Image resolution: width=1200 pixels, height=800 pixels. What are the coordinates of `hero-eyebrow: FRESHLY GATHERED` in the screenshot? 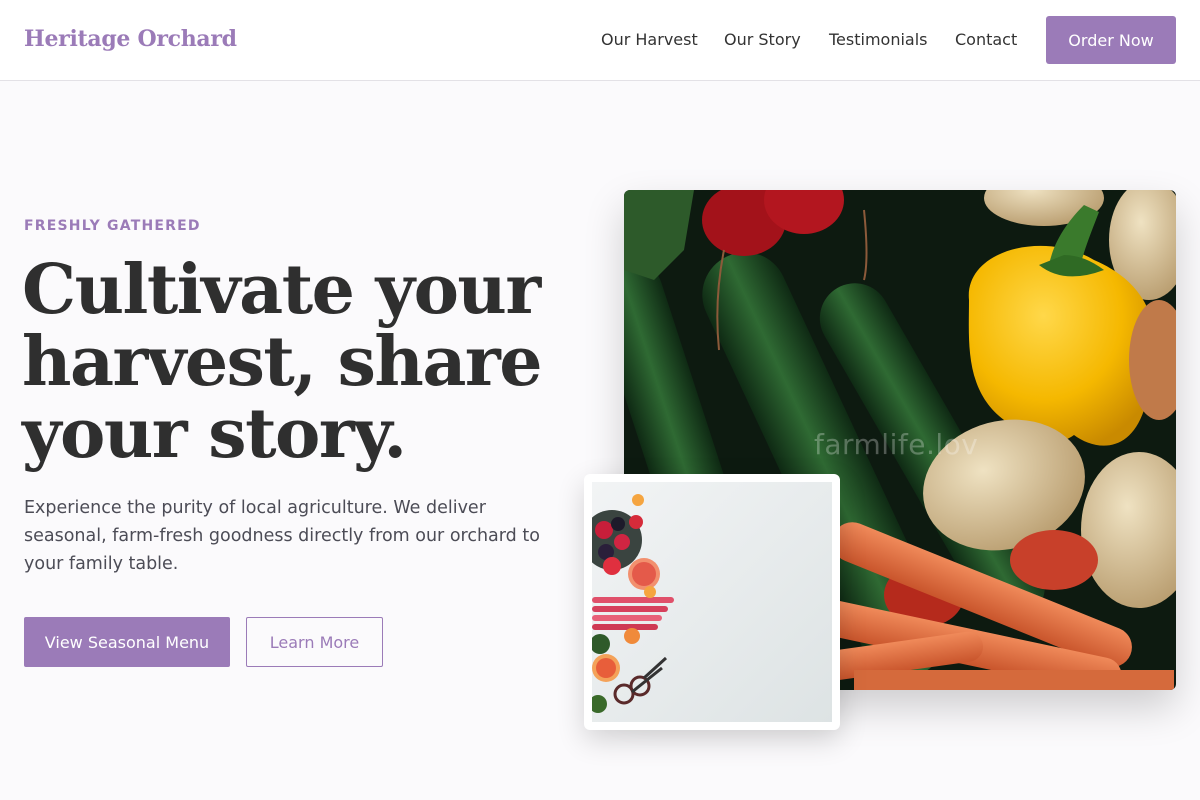 It's located at (112, 226).